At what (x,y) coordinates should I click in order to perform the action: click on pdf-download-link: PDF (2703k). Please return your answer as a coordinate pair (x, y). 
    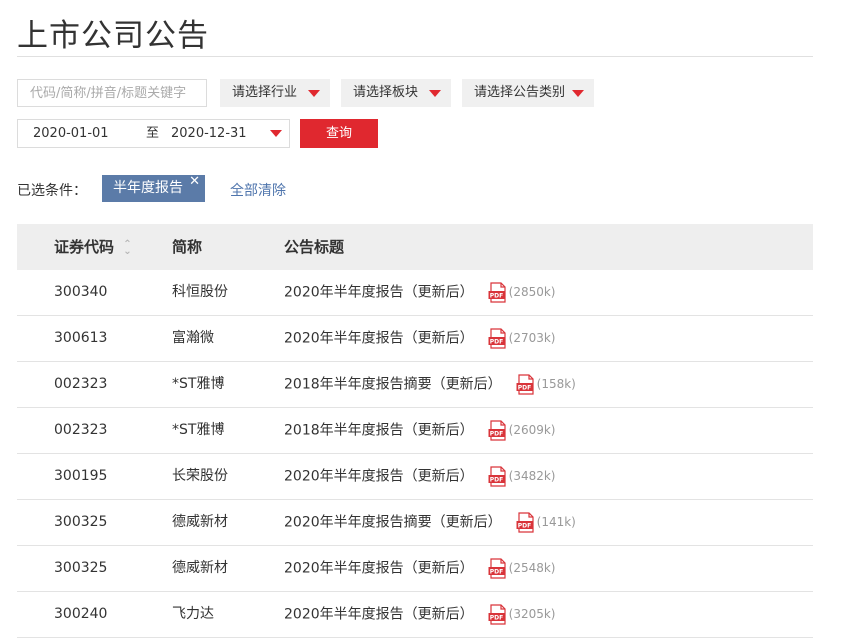
    Looking at the image, I should click on (522, 338).